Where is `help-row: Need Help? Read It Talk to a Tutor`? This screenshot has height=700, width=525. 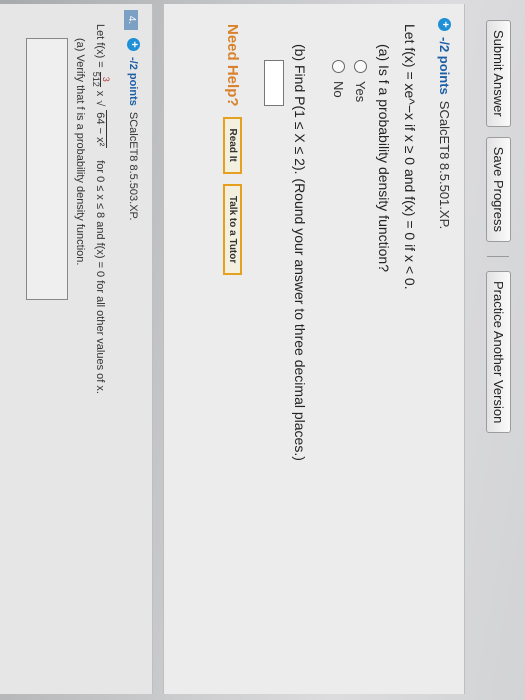 help-row: Need Help? Read It Talk to a Tutor is located at coordinates (232, 150).